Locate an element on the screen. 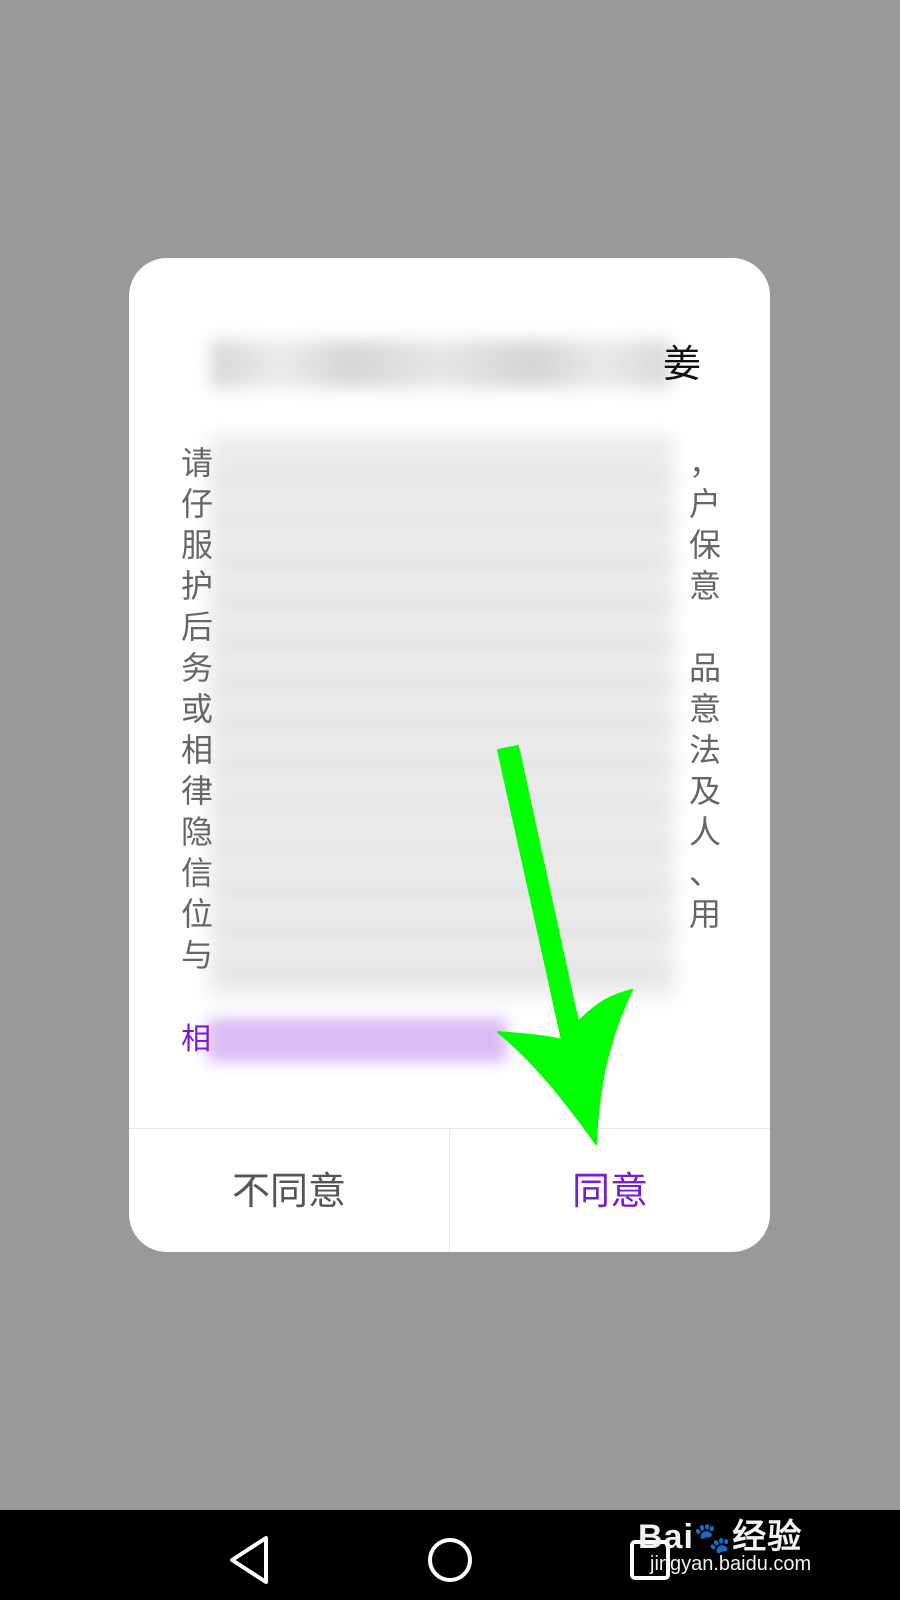  body-line: 与 is located at coordinates (451, 955).